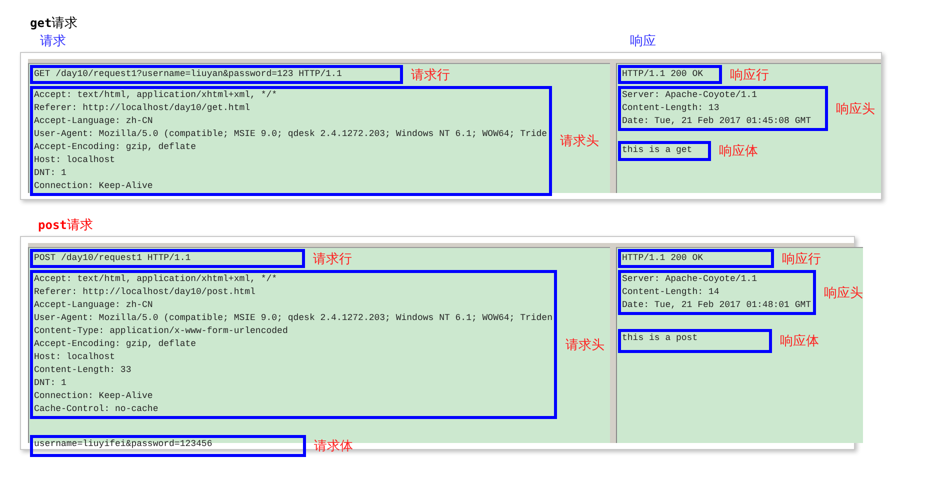 Image resolution: width=926 pixels, height=494 pixels. What do you see at coordinates (717, 121) in the screenshot?
I see `http-line: Date: Tue, 21 Feb 2017 01:45:08 GMT` at bounding box center [717, 121].